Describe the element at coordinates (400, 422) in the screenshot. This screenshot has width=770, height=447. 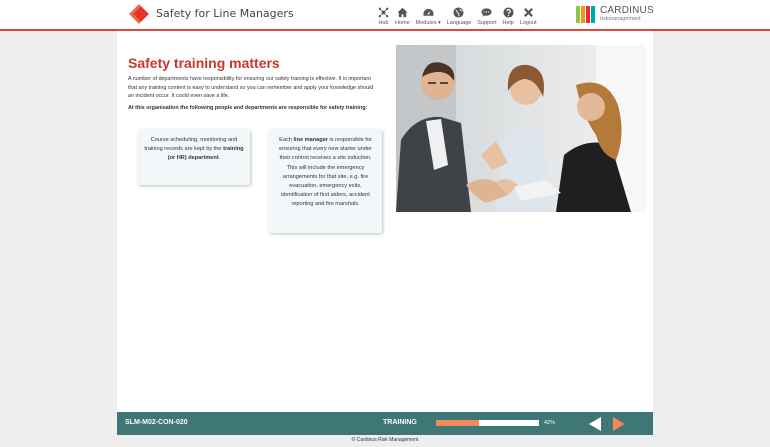
I see `section-label: TRAINING` at that location.